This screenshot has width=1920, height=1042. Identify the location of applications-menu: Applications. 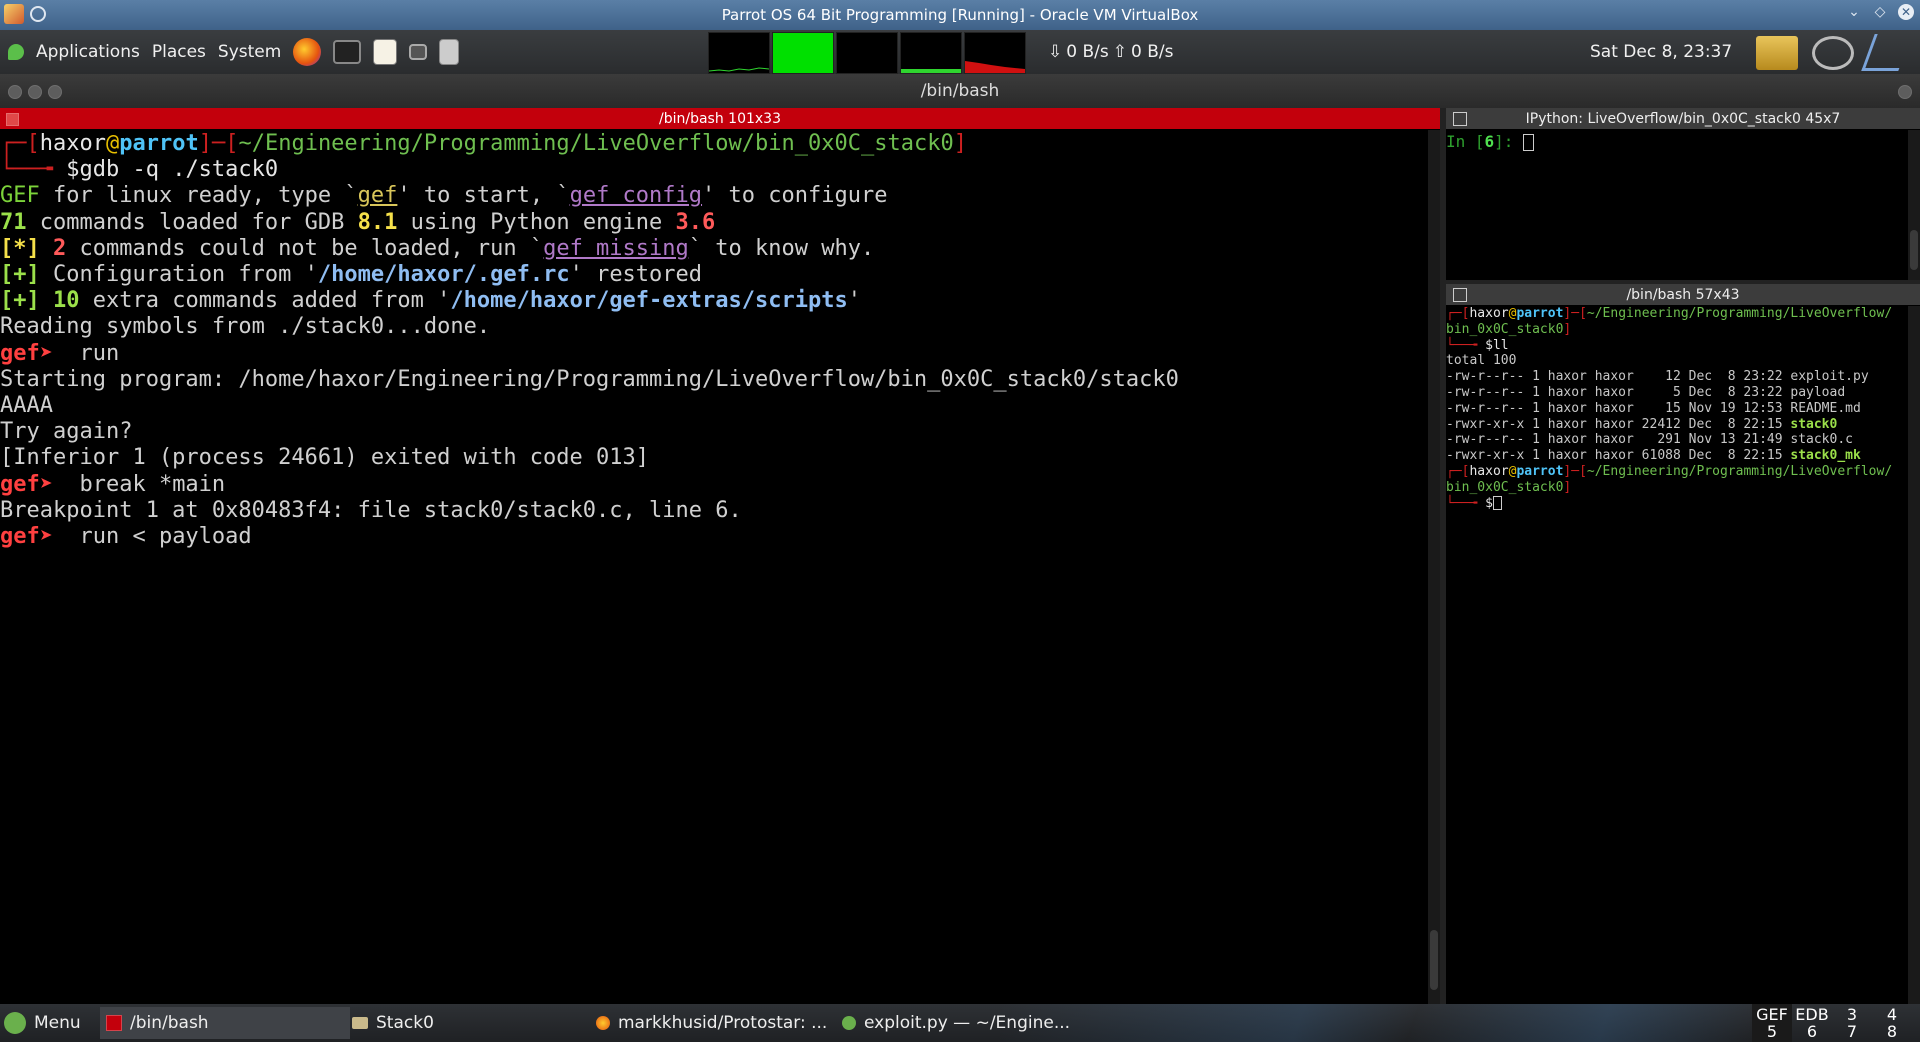
(88, 52).